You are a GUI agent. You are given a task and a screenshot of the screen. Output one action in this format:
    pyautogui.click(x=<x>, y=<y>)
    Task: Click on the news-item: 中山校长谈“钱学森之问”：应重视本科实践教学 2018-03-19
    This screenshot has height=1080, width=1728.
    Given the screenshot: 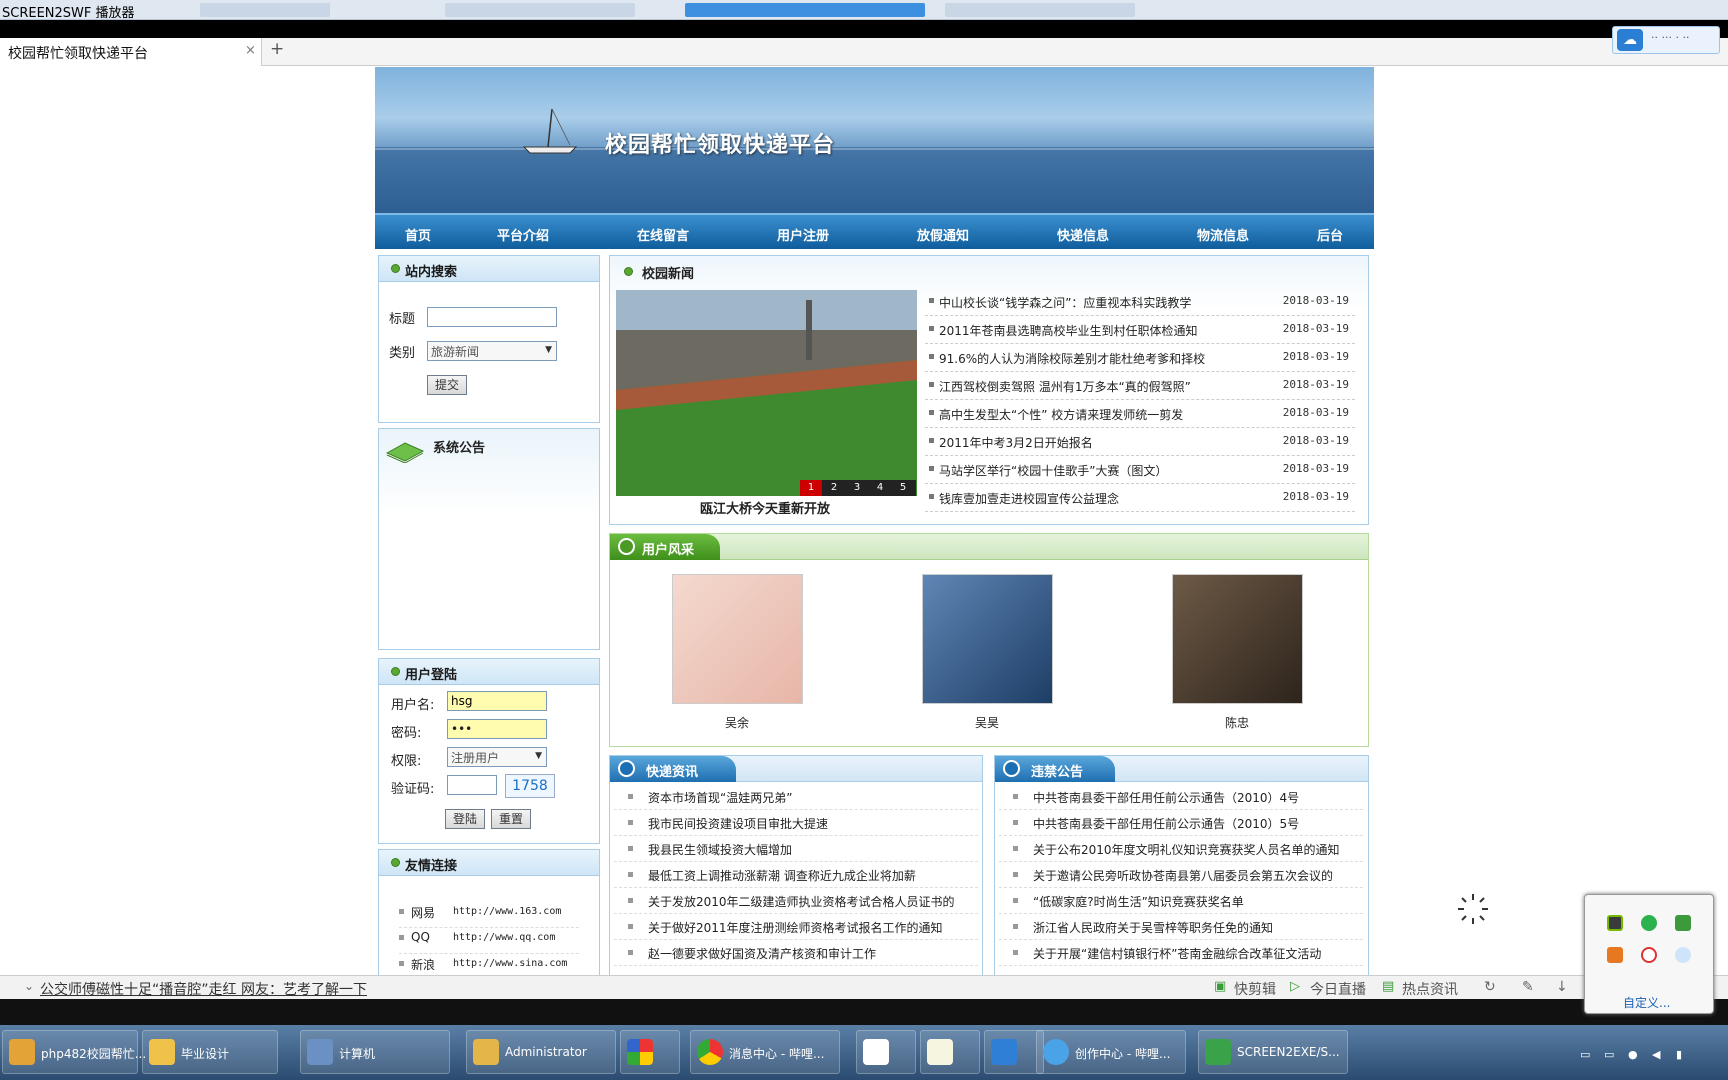 What is the action you would take?
    pyautogui.click(x=1140, y=302)
    